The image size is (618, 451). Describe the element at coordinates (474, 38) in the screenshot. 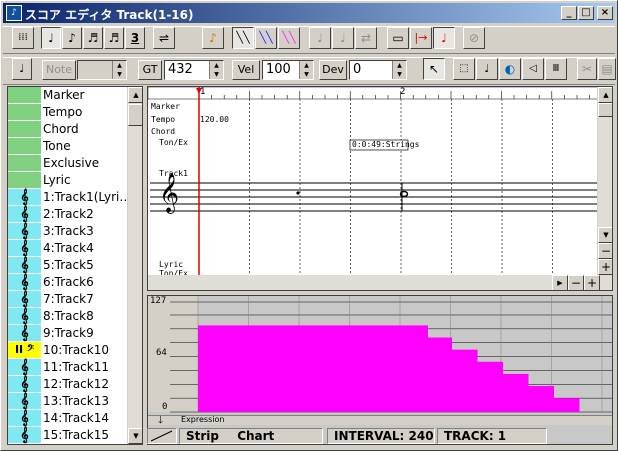

I see `record-button: ⊘` at that location.